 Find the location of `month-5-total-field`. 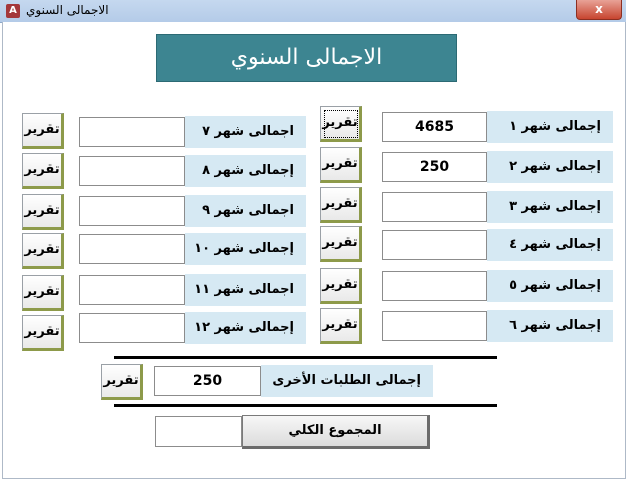

month-5-total-field is located at coordinates (434, 286).